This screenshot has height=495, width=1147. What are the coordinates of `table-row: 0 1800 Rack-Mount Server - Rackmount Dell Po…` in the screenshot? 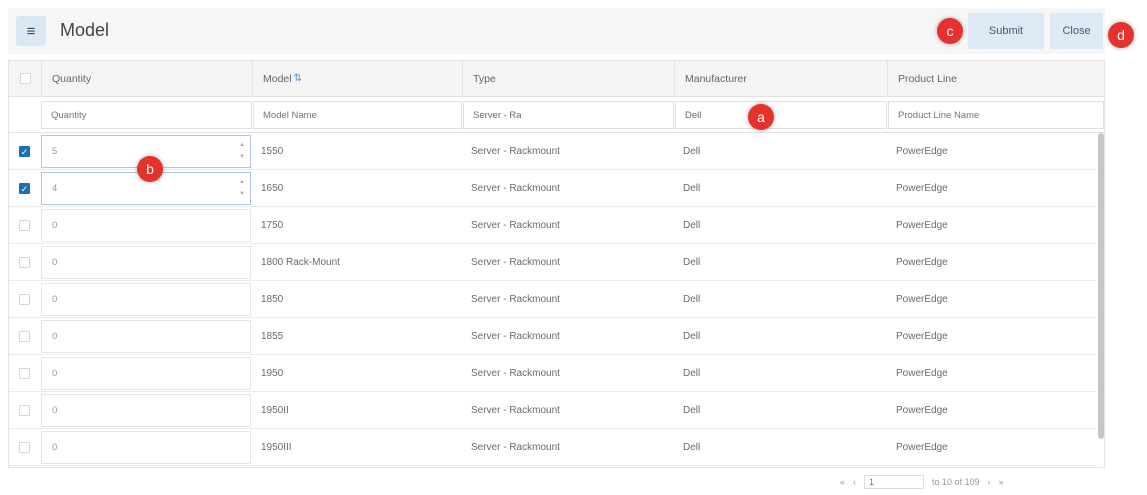 It's located at (553, 262).